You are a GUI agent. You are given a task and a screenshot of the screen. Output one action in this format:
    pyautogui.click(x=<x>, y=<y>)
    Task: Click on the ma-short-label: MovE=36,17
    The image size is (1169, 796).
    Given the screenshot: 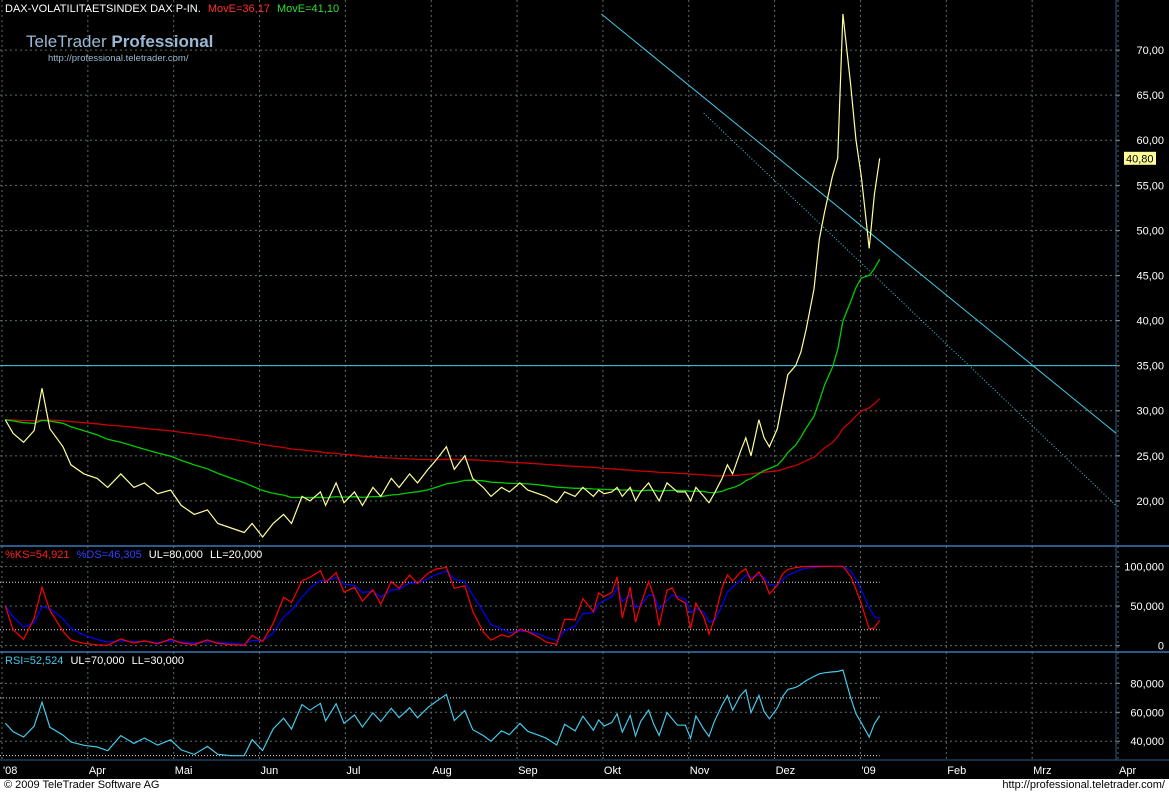 What is the action you would take?
    pyautogui.click(x=239, y=9)
    